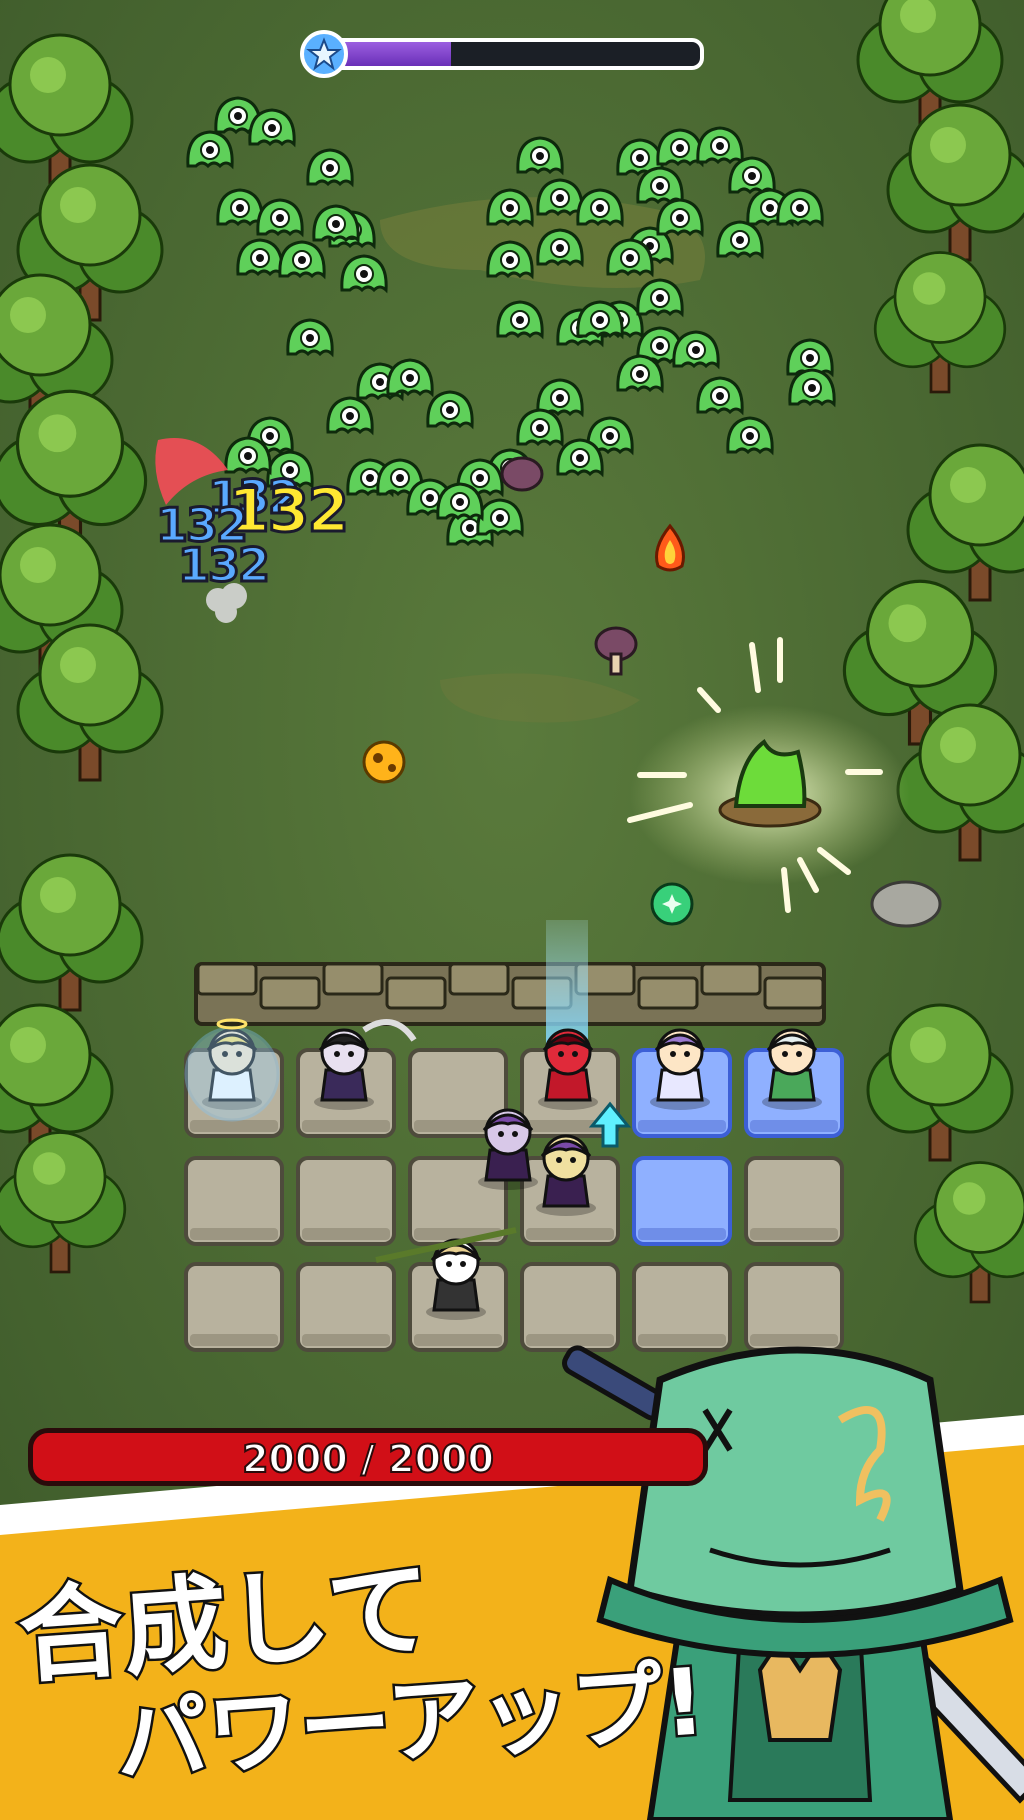  Describe the element at coordinates (906, 904) in the screenshot. I see `rock` at that location.